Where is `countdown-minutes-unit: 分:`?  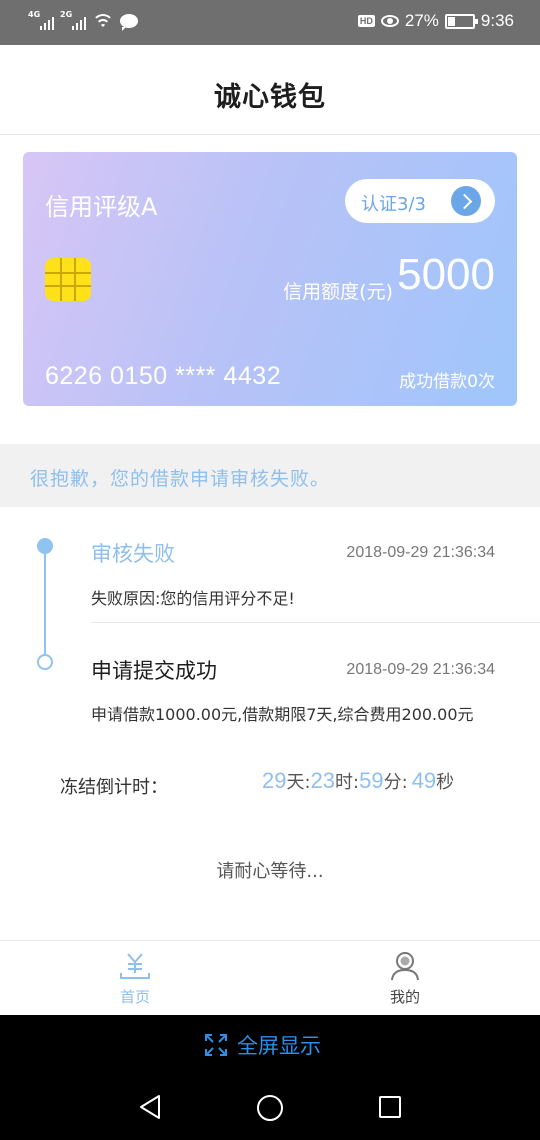 countdown-minutes-unit: 分: is located at coordinates (395, 782).